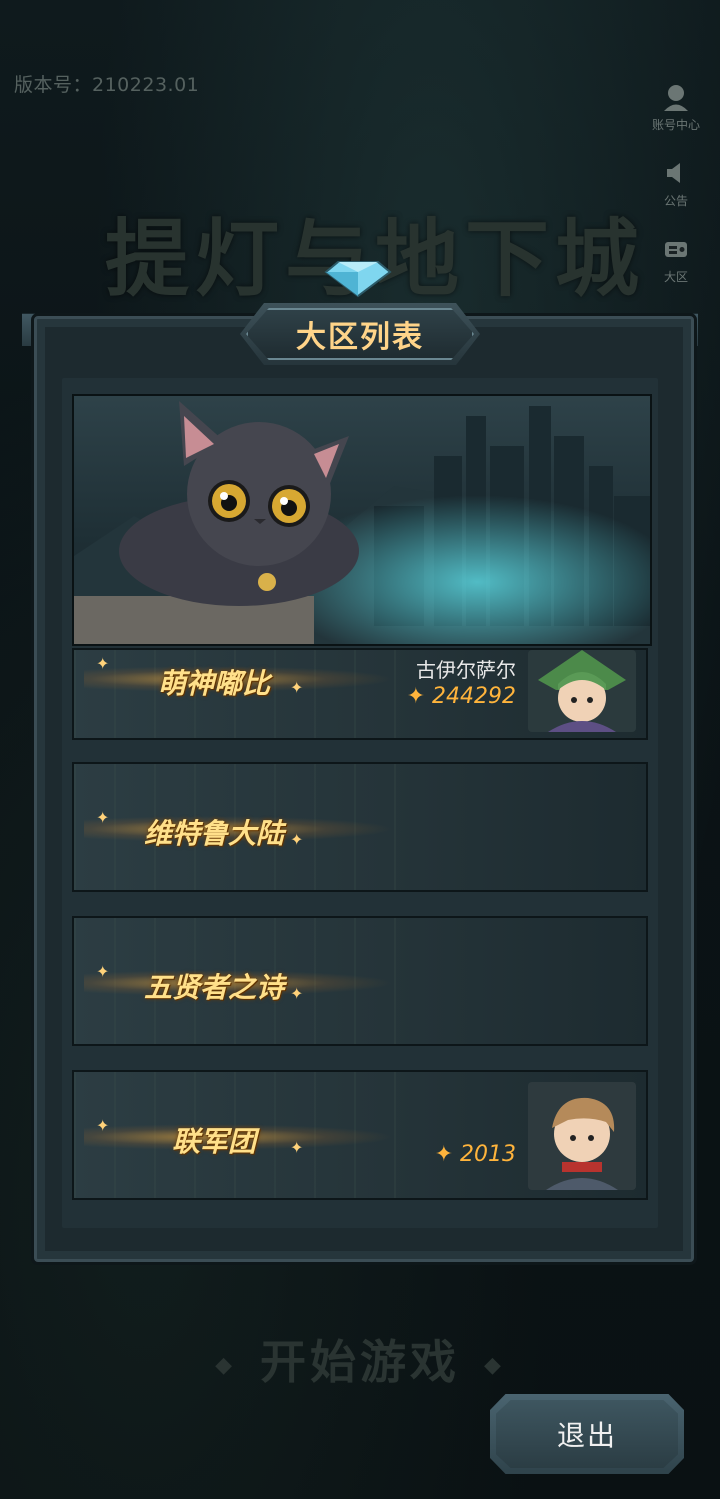 The height and width of the screenshot is (1499, 720). I want to click on server-name: 五贤者之诗, so click(213, 987).